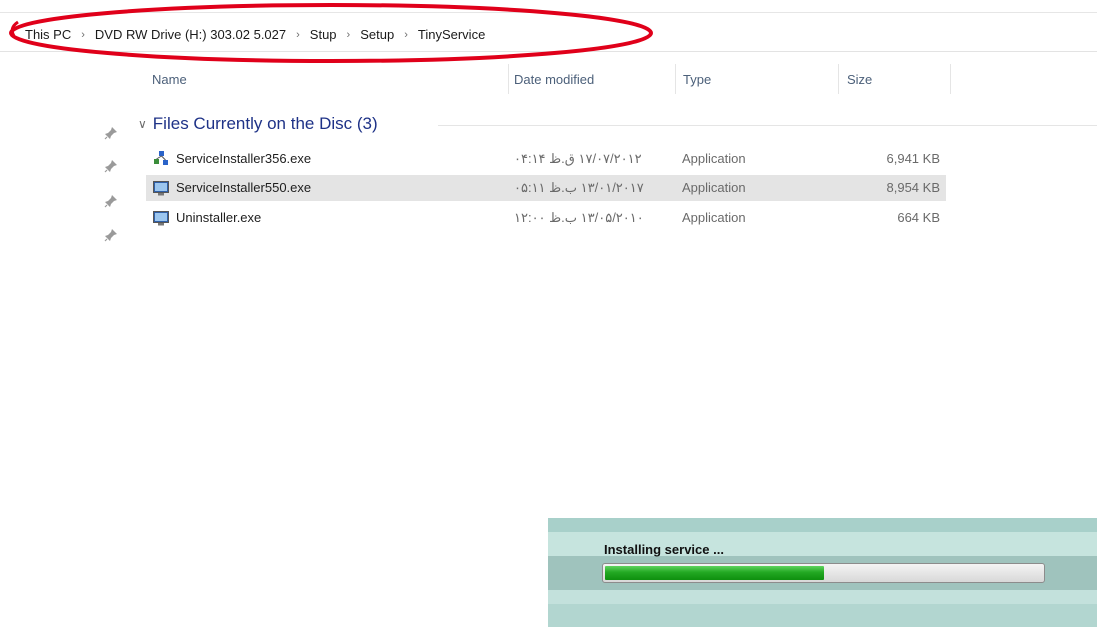 The height and width of the screenshot is (627, 1097). What do you see at coordinates (48, 34) in the screenshot?
I see `breadcrumb-this-pc: This PC` at bounding box center [48, 34].